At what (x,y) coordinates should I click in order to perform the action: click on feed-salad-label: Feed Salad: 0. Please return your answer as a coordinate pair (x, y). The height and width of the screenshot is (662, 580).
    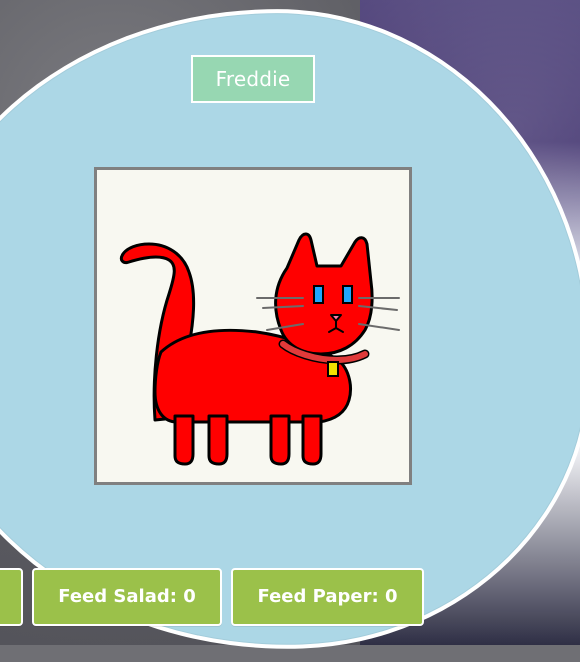
    Looking at the image, I should click on (127, 596).